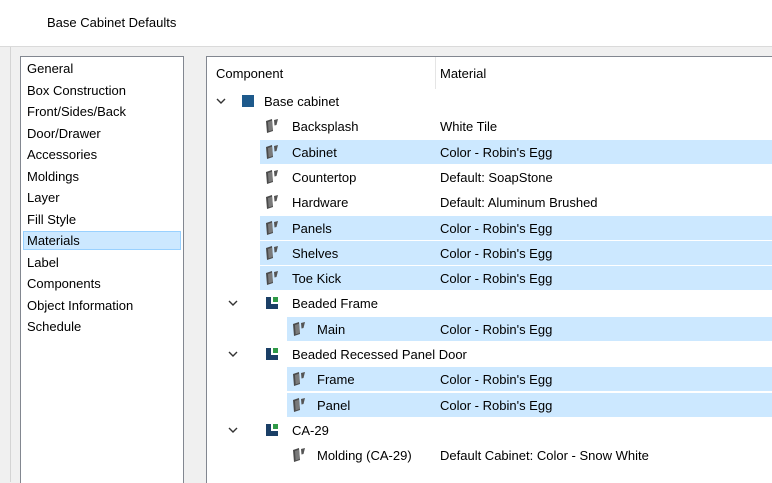 This screenshot has height=483, width=772. Describe the element at coordinates (249, 73) in the screenshot. I see `component-column-header: Component` at that location.